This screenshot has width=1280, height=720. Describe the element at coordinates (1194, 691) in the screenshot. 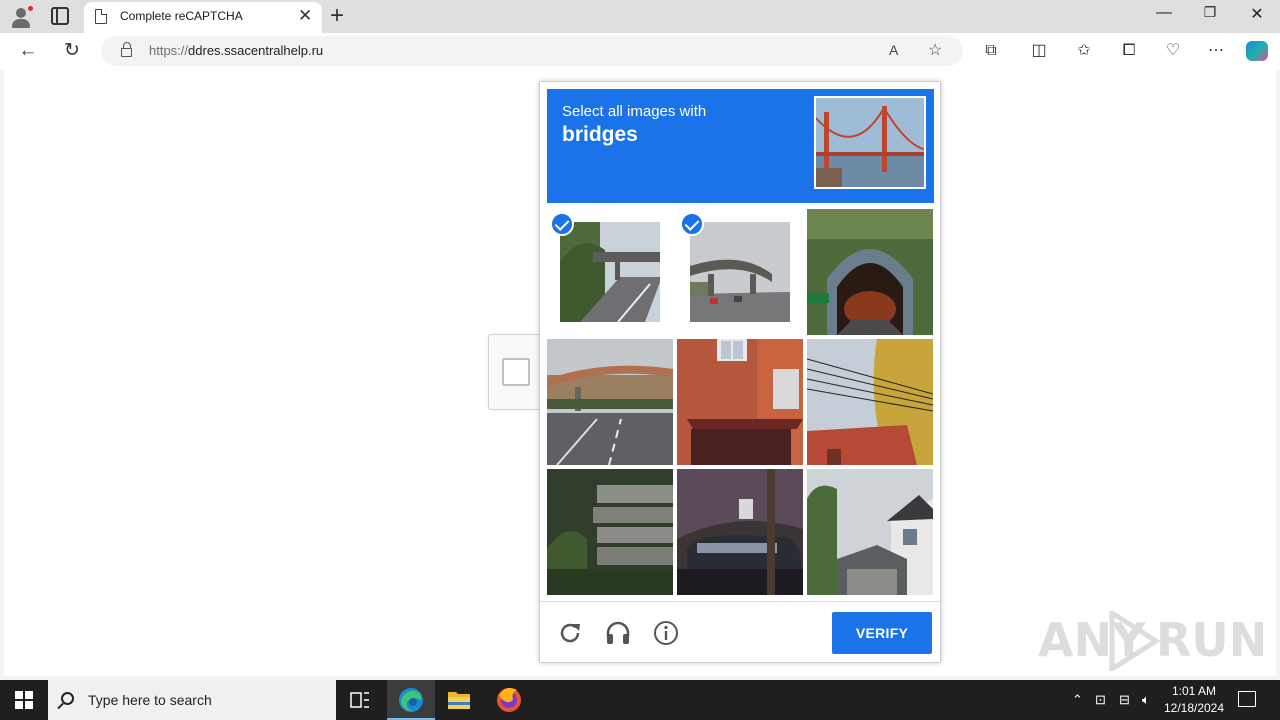

I see `clock-time: 1:01 AM` at that location.